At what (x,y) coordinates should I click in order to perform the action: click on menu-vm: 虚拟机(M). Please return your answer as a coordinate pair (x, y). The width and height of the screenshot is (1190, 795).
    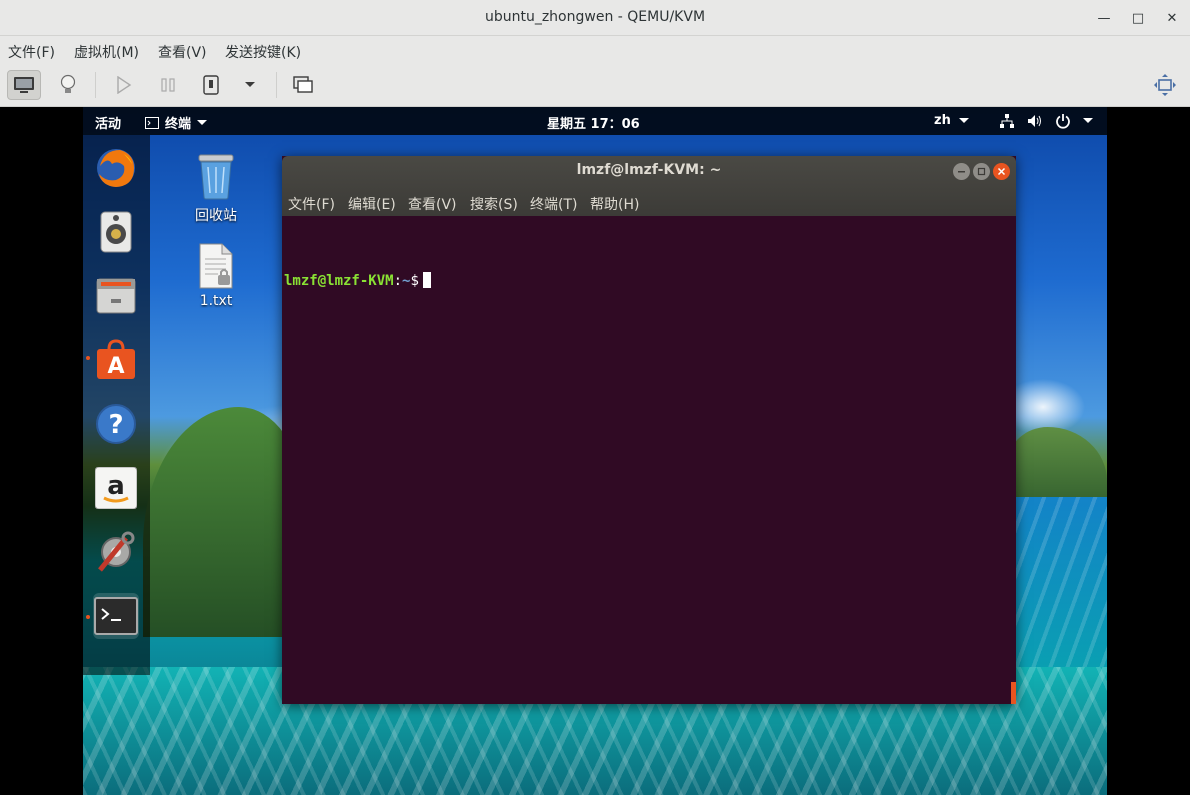
    Looking at the image, I should click on (106, 52).